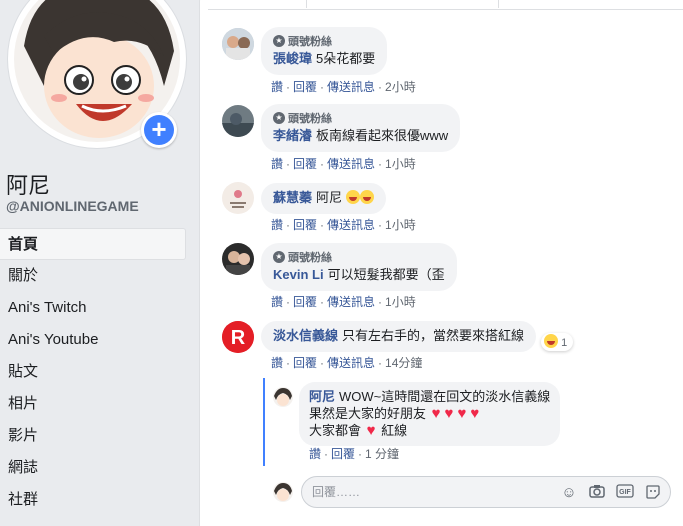 This screenshot has height=526, width=683. Describe the element at coordinates (400, 87) in the screenshot. I see `comment-timestamp: 2小時` at that location.